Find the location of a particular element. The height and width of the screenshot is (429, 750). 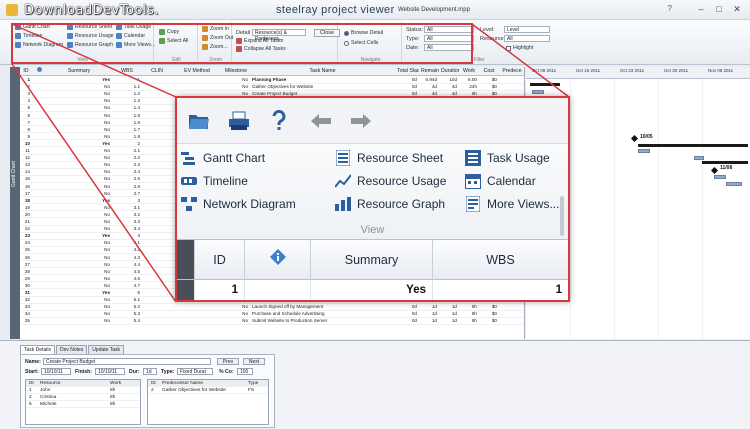

cell-wbs: 4.5 is located at coordinates (136, 271).